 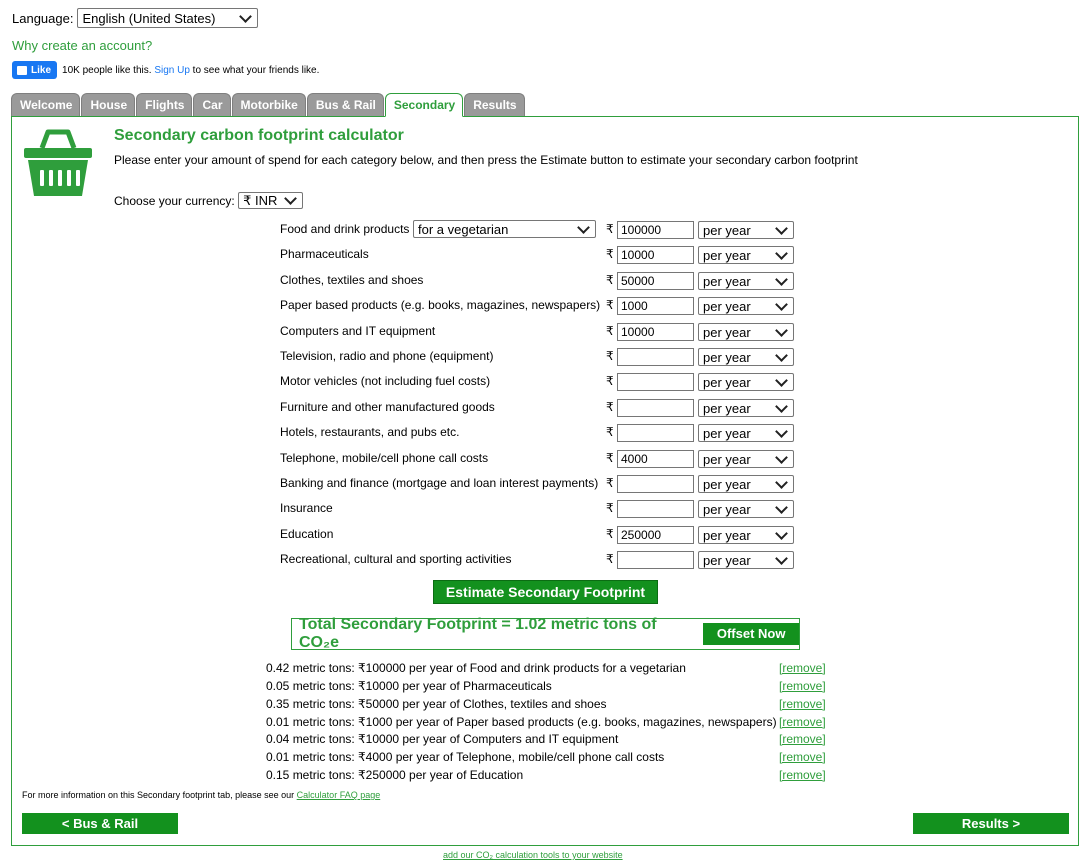 What do you see at coordinates (260, 200) in the screenshot?
I see `currency-value: ₹ INR` at bounding box center [260, 200].